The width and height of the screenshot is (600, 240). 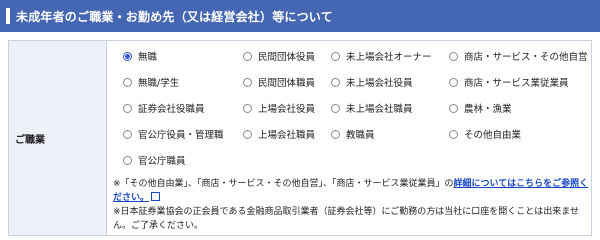 What do you see at coordinates (30, 140) in the screenshot?
I see `occupation-label: ご職業` at bounding box center [30, 140].